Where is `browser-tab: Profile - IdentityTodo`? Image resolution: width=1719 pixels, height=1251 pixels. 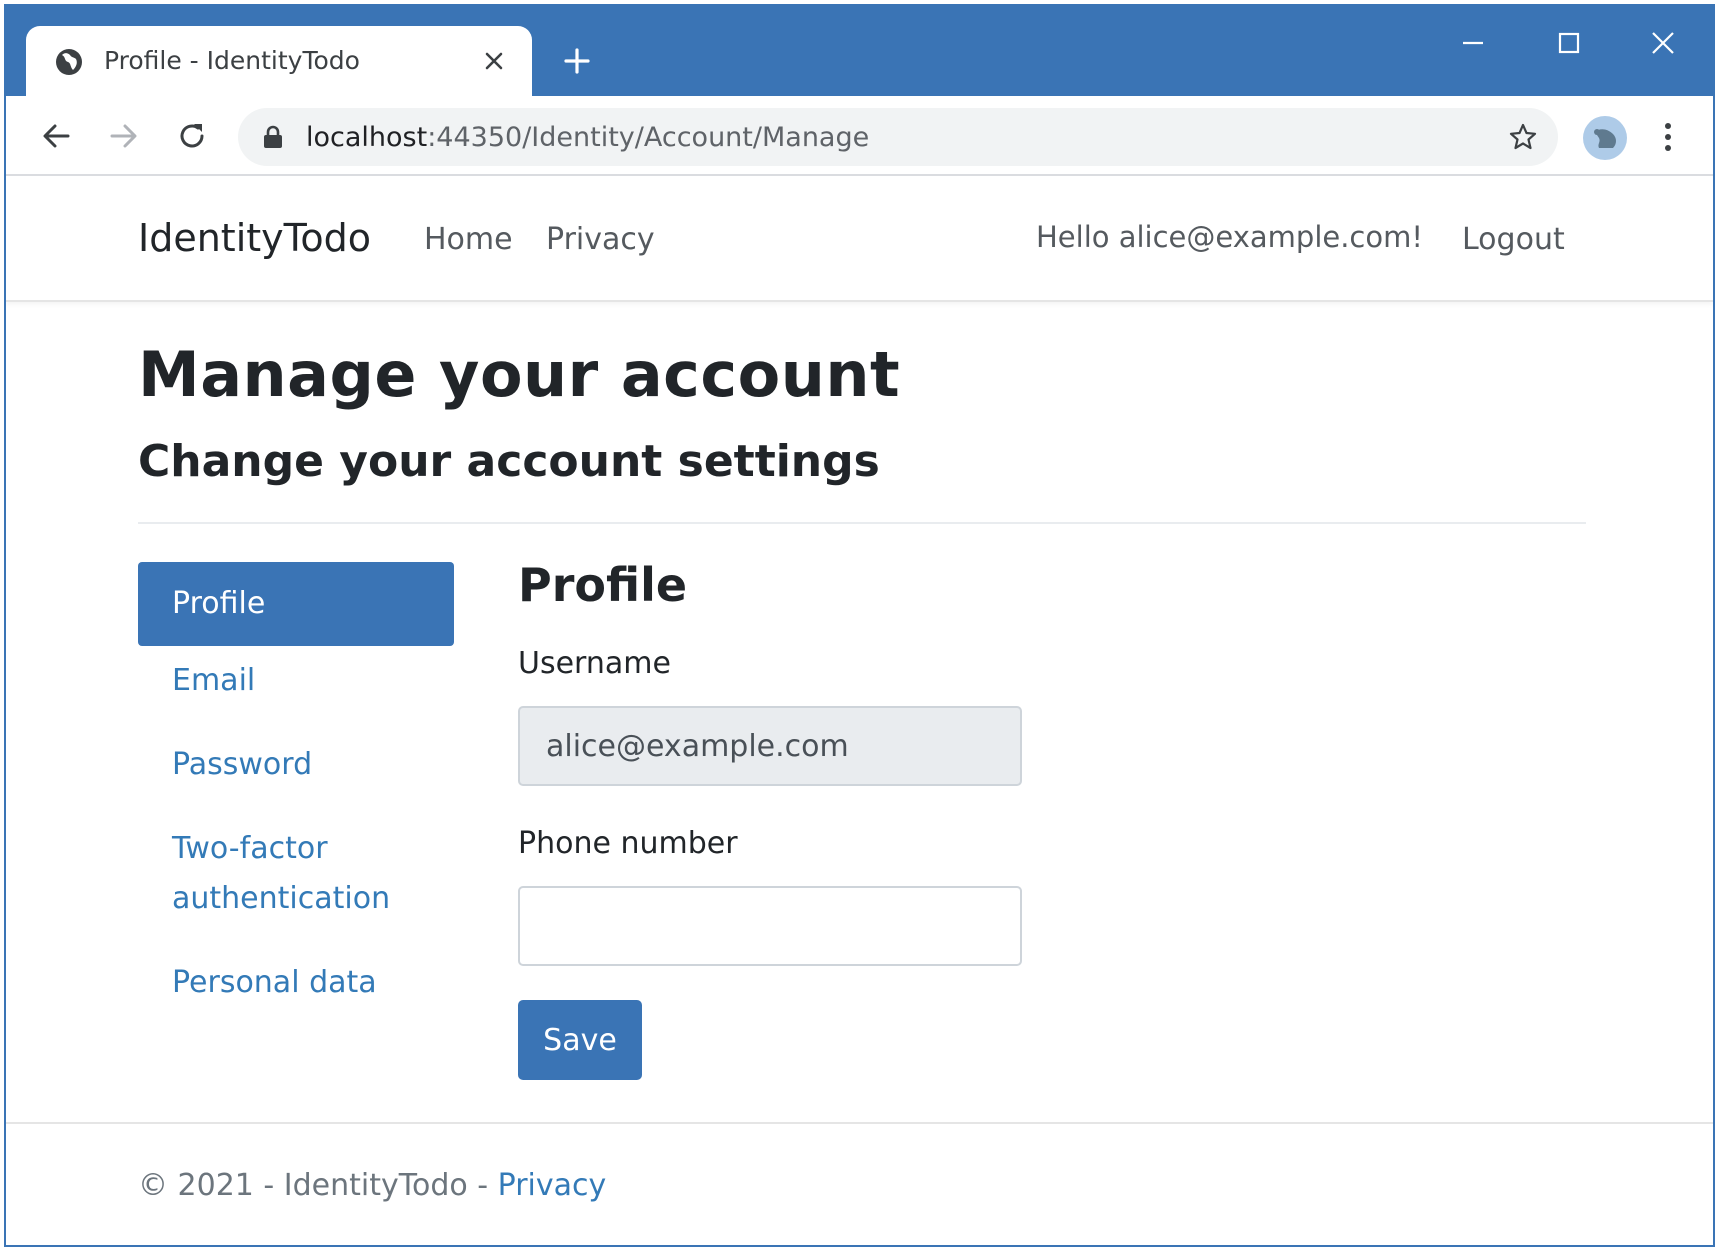
browser-tab: Profile - IdentityTodo is located at coordinates (279, 61).